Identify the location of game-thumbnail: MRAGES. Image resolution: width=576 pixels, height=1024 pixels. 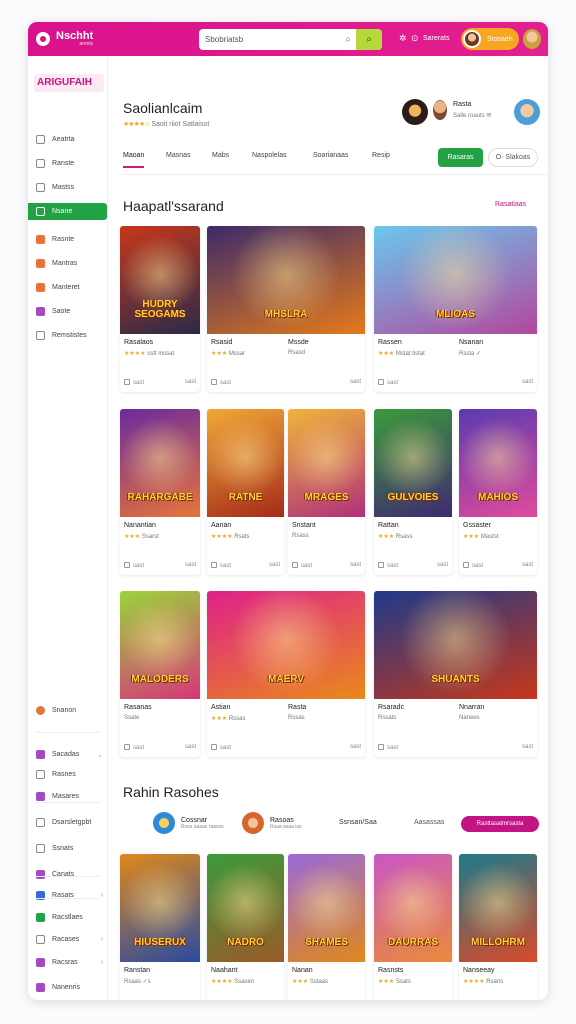
(326, 463).